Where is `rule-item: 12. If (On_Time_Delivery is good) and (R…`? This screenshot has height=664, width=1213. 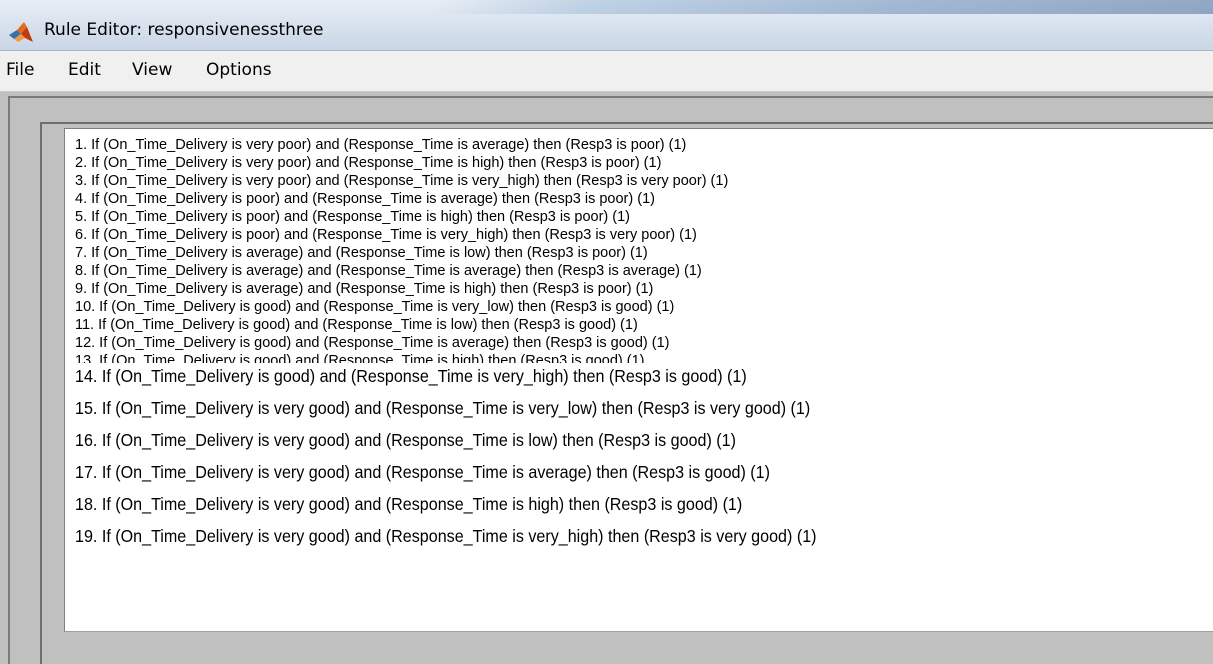 rule-item: 12. If (On_Time_Delivery is good) and (R… is located at coordinates (372, 343).